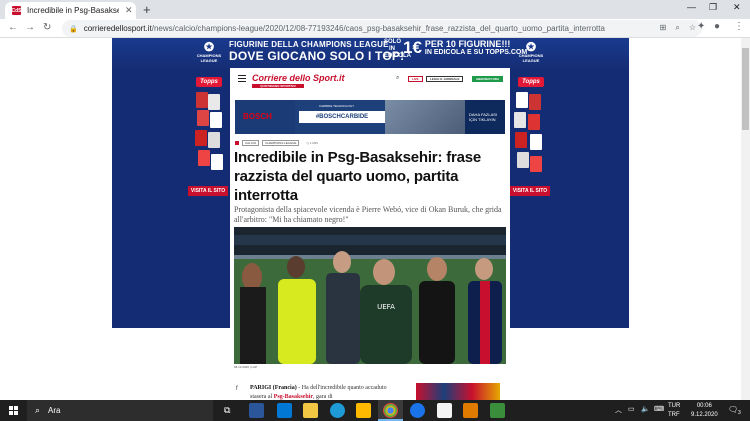 This screenshot has height=421, width=750. What do you see at coordinates (208, 191) in the screenshot?
I see `visit-site-button-left: VISITA IL SITO` at bounding box center [208, 191].